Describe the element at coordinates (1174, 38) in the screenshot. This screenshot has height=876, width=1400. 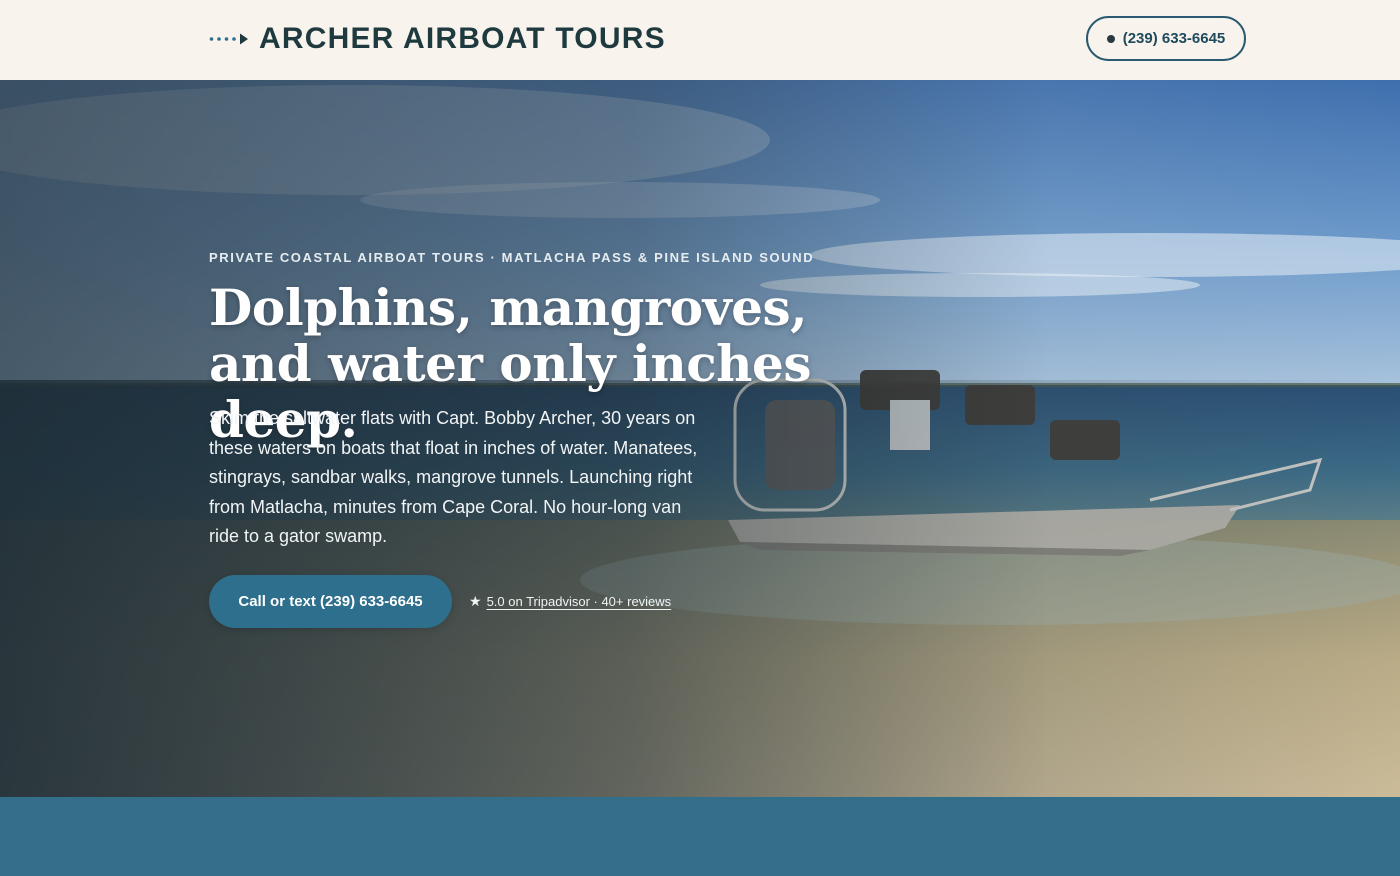
I see `header-phone-label: (239) 633-6645` at that location.